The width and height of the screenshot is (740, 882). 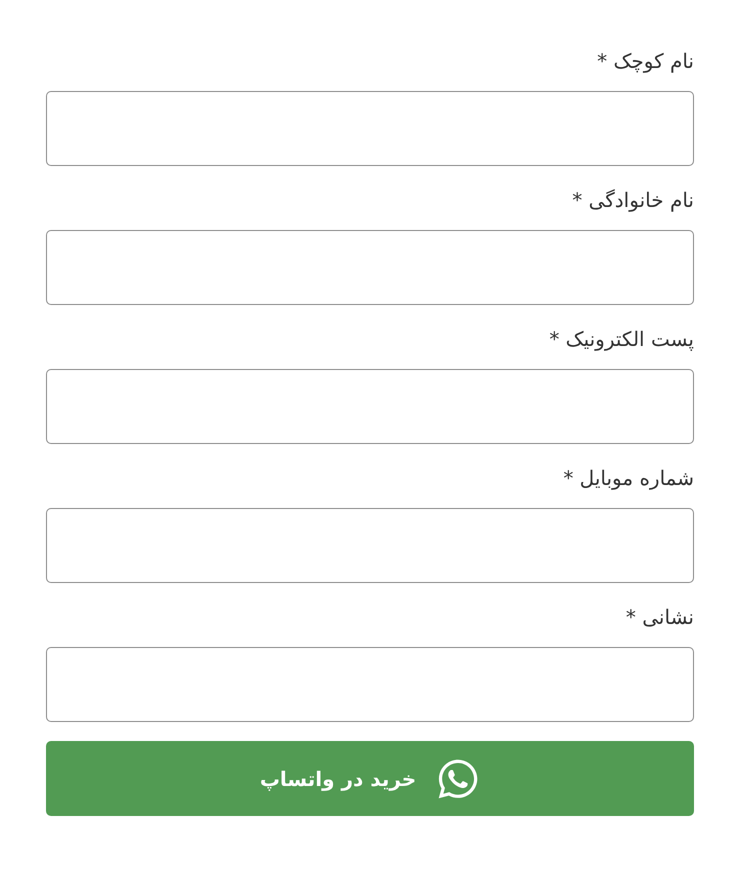 What do you see at coordinates (645, 61) in the screenshot?
I see `field-label: نام کوچک *` at bounding box center [645, 61].